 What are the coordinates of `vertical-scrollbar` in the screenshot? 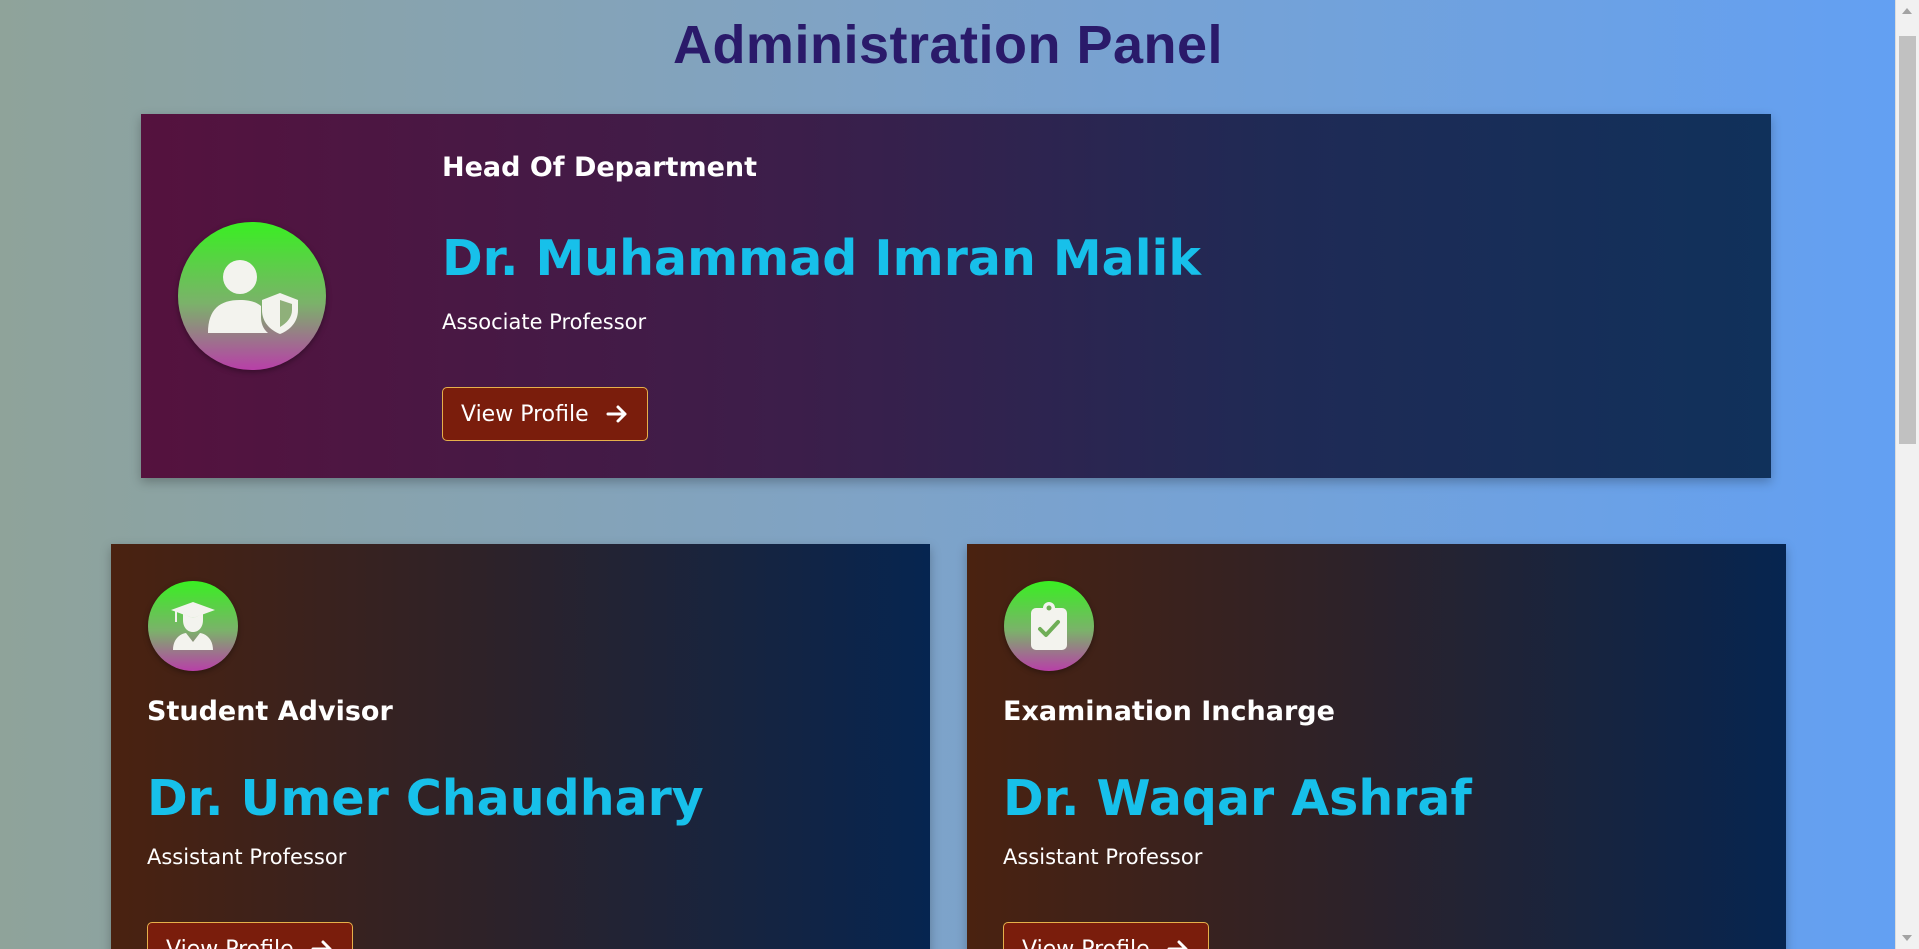 It's located at (1907, 474).